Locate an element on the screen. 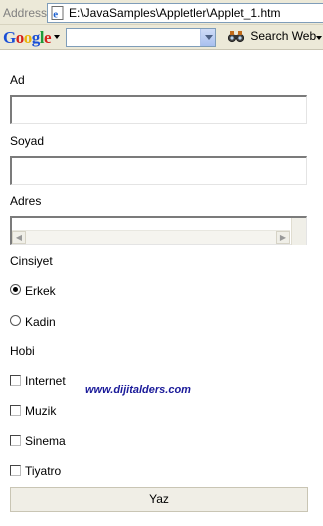 The height and width of the screenshot is (526, 323). binoculars-icon is located at coordinates (236, 37).